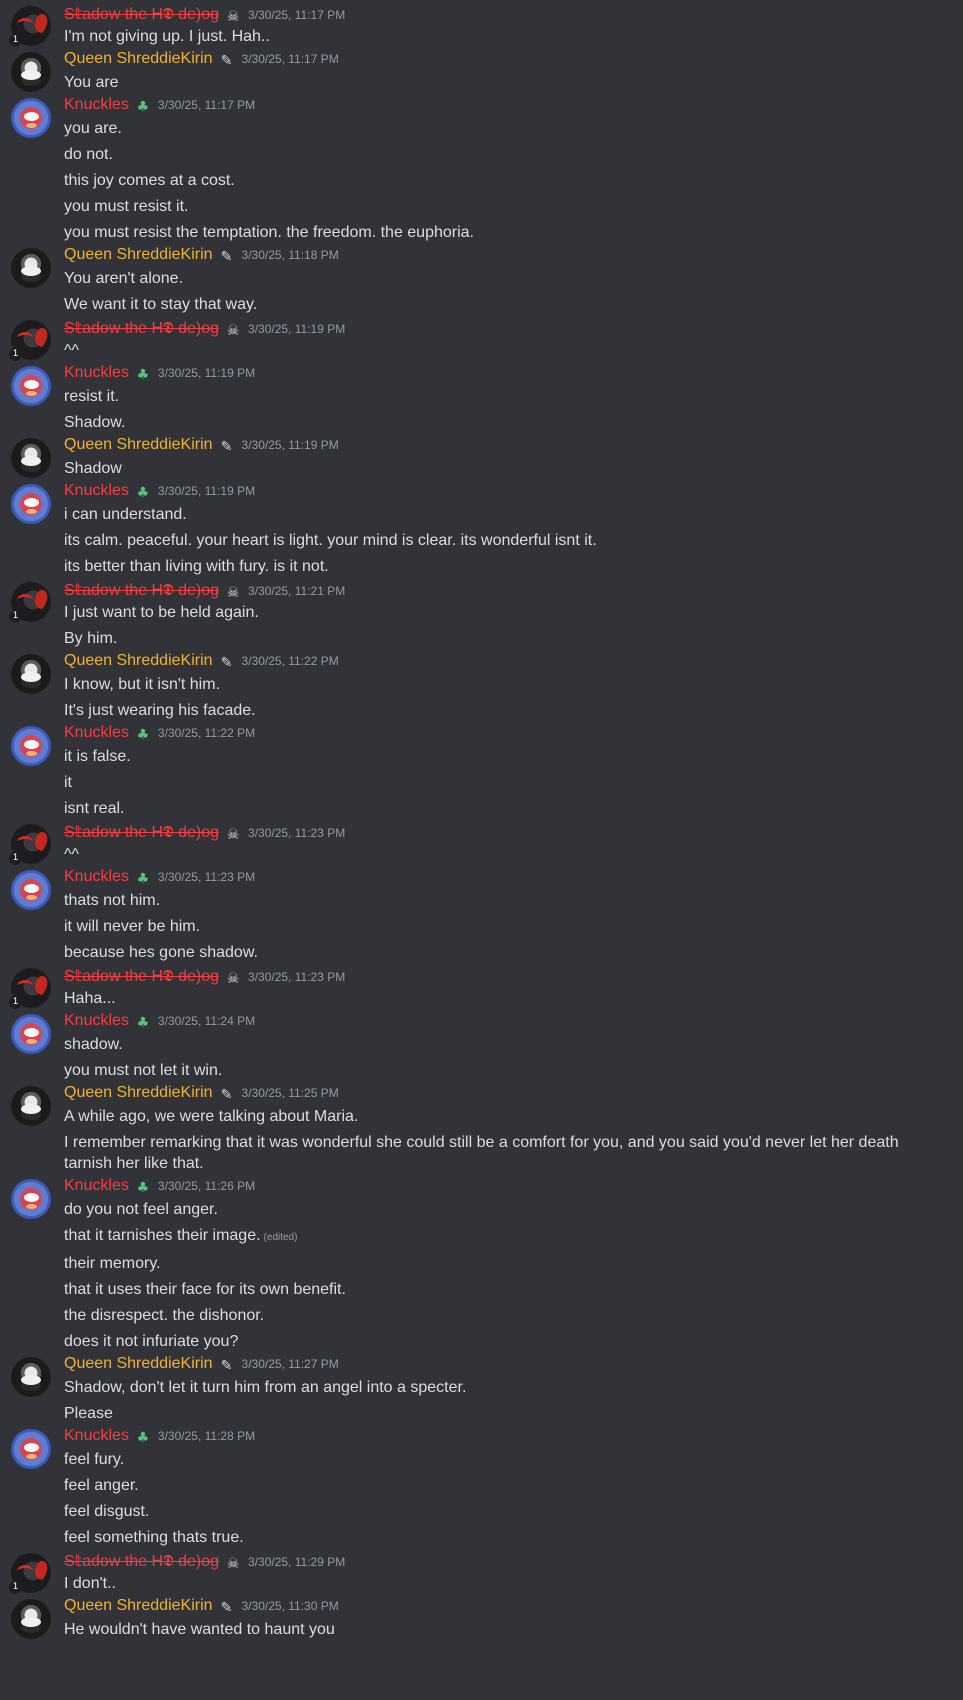 The height and width of the screenshot is (1700, 963). I want to click on message-header: Queen ShreddieKirin ✎ 3/30/25, 11:22 PM, so click(504, 663).